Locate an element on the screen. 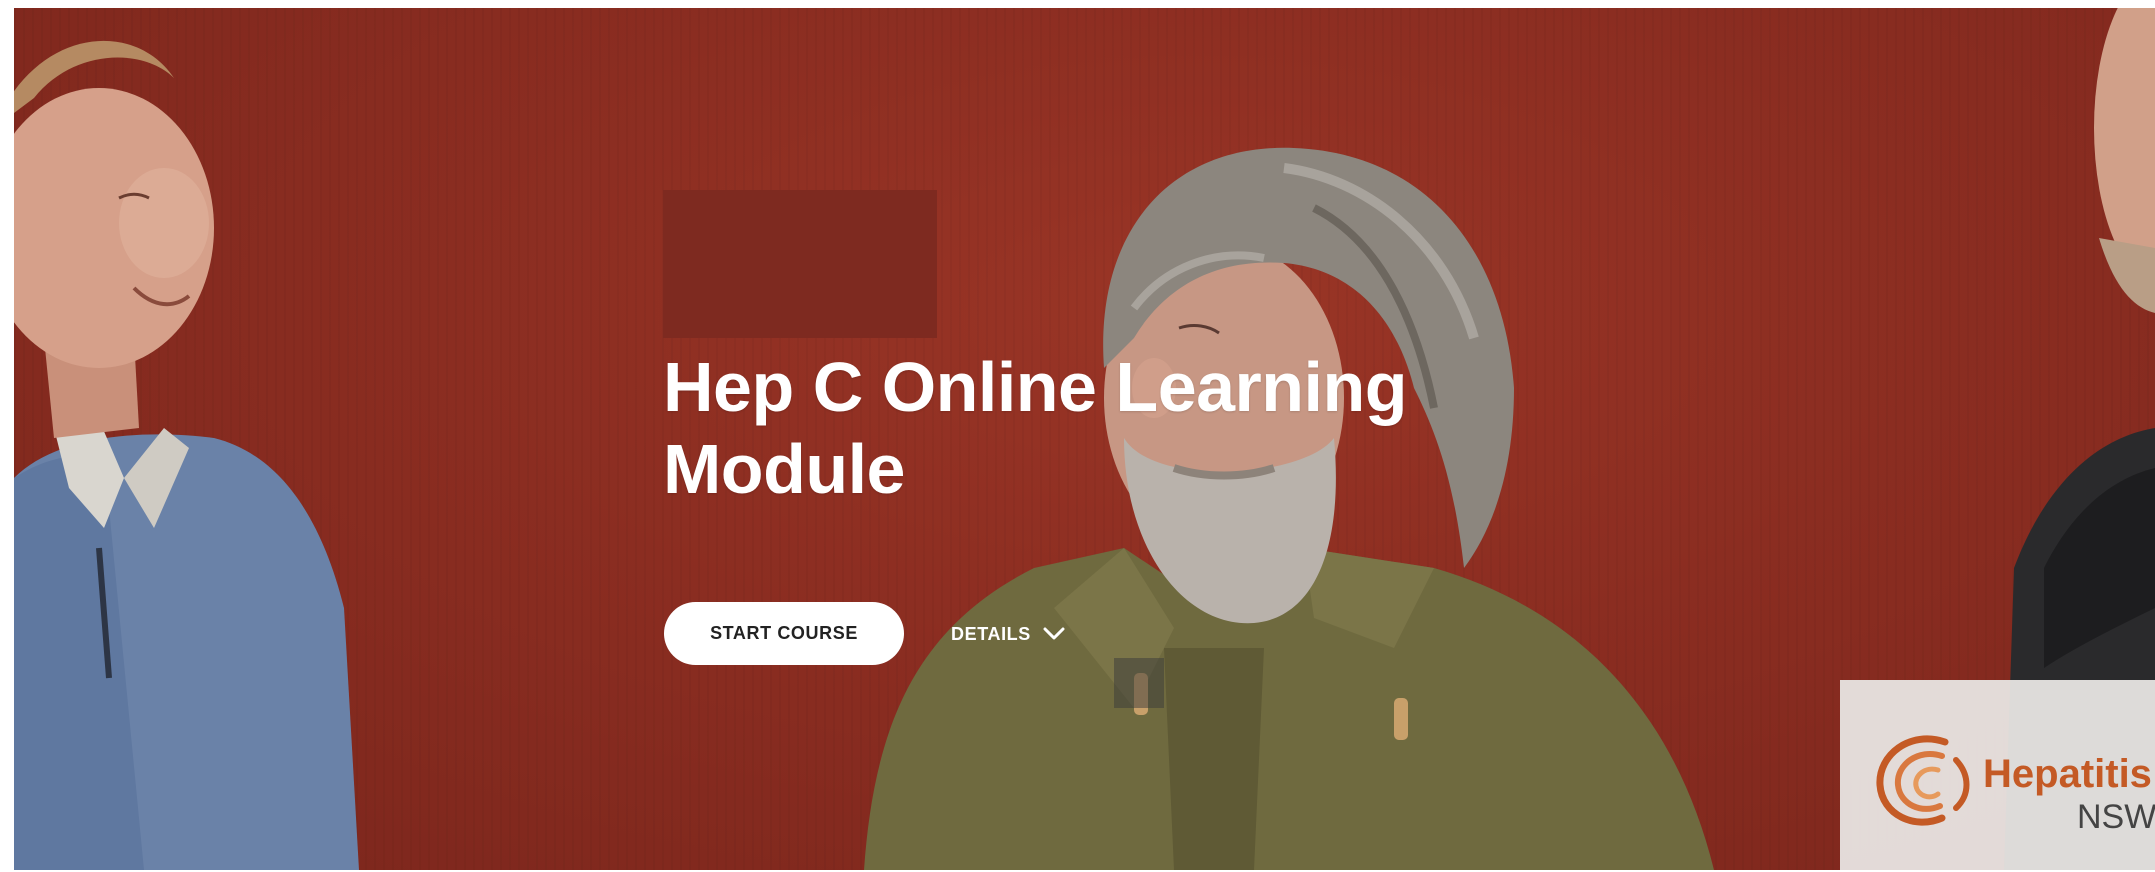 This screenshot has width=2155, height=872. details-toggle: DETAILS is located at coordinates (1008, 634).